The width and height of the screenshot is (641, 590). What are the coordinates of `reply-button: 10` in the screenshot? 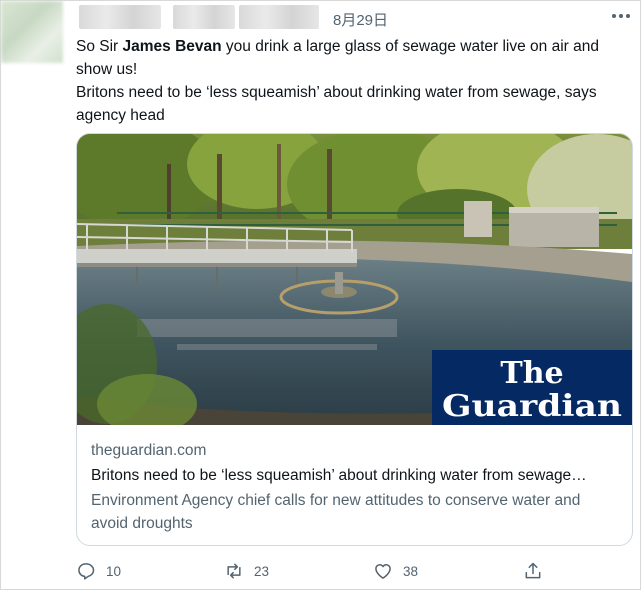 It's located at (98, 571).